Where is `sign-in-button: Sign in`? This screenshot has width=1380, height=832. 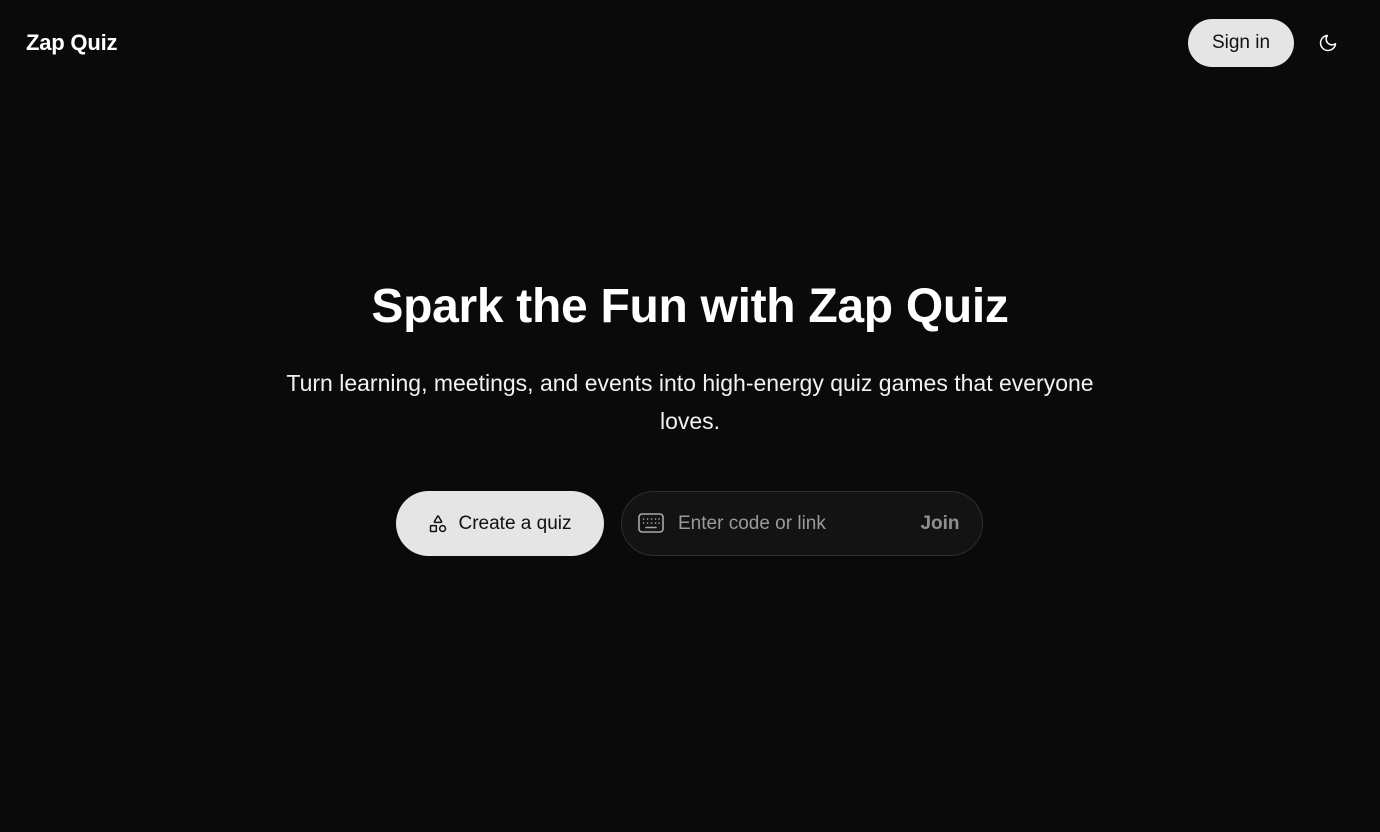 sign-in-button: Sign in is located at coordinates (1241, 43).